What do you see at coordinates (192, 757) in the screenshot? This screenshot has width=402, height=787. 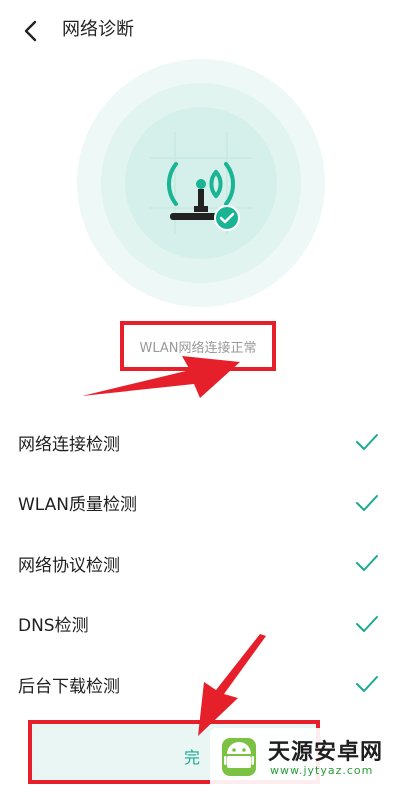 I see `done-button-label: 完` at bounding box center [192, 757].